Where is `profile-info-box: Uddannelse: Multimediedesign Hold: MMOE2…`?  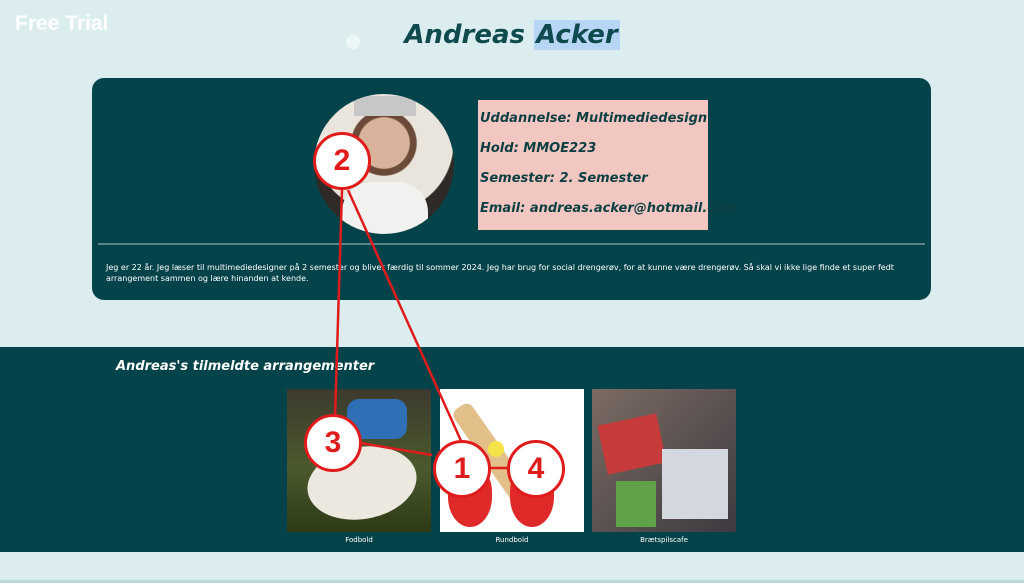 profile-info-box: Uddannelse: Multimediedesign Hold: MMOE2… is located at coordinates (608, 165).